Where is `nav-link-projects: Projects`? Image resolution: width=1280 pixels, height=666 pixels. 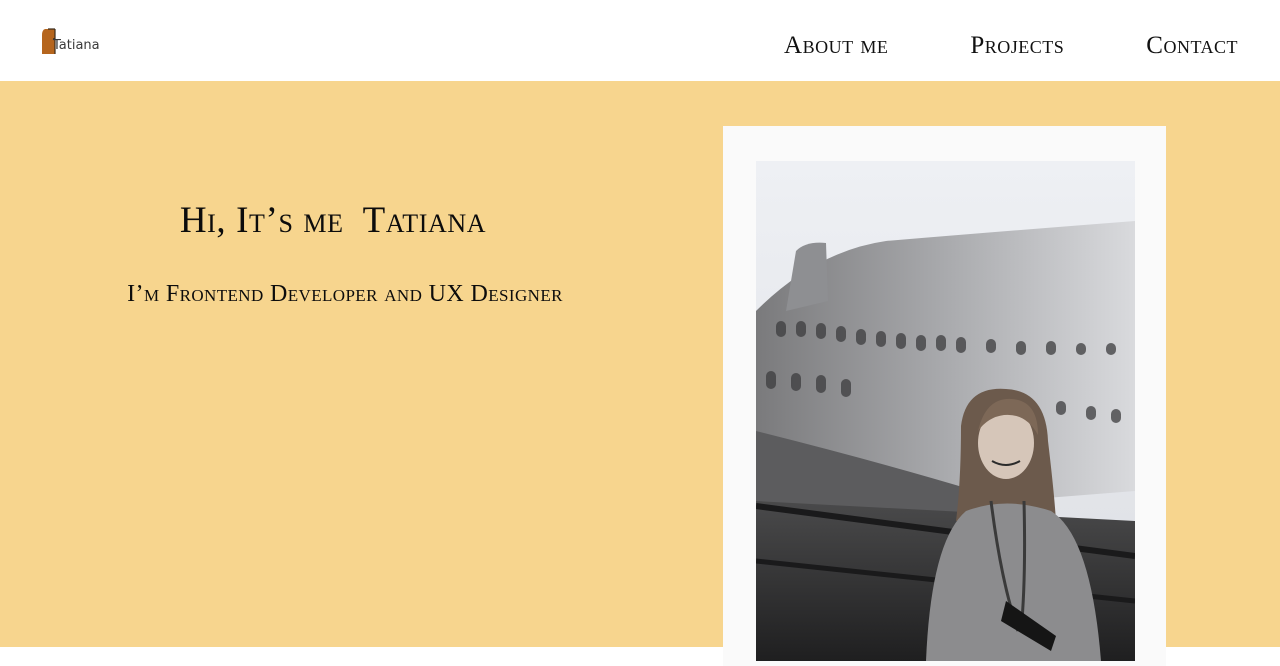 nav-link-projects: Projects is located at coordinates (1017, 46).